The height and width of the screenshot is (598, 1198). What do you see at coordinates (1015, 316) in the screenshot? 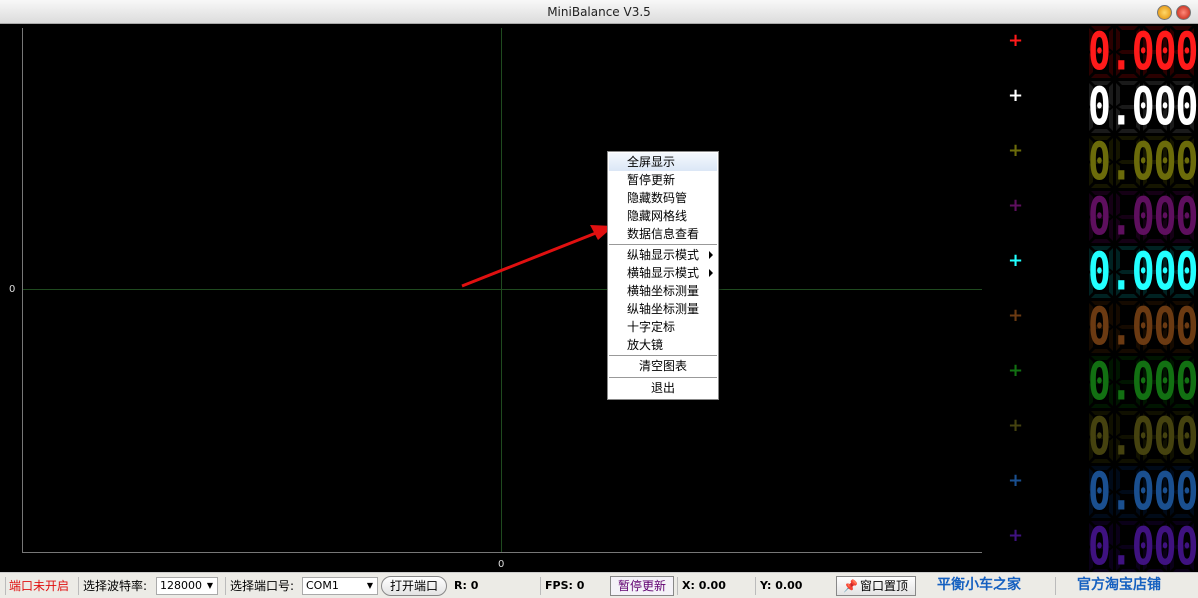
I see `channel-6-toggle-icon: +` at bounding box center [1015, 316].